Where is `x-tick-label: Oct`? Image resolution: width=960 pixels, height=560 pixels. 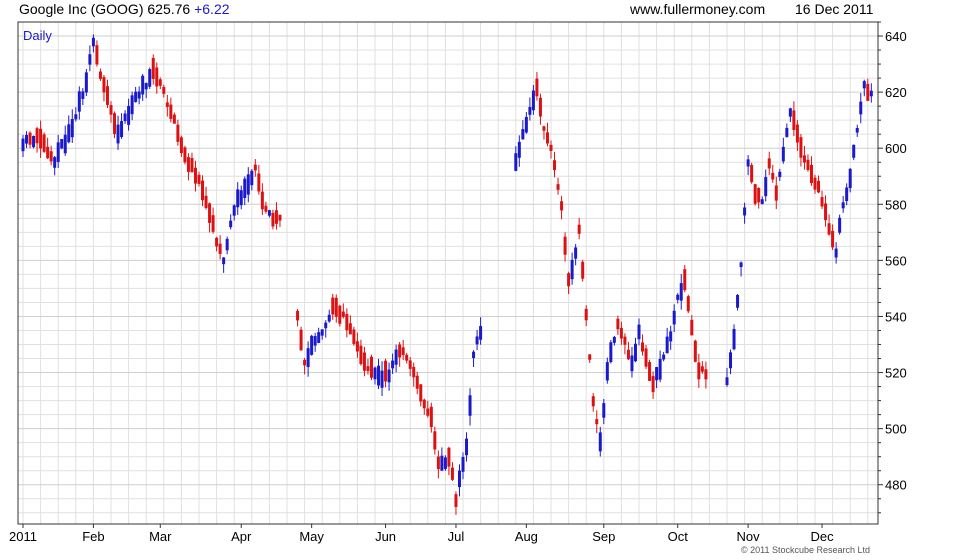
x-tick-label: Oct is located at coordinates (678, 536).